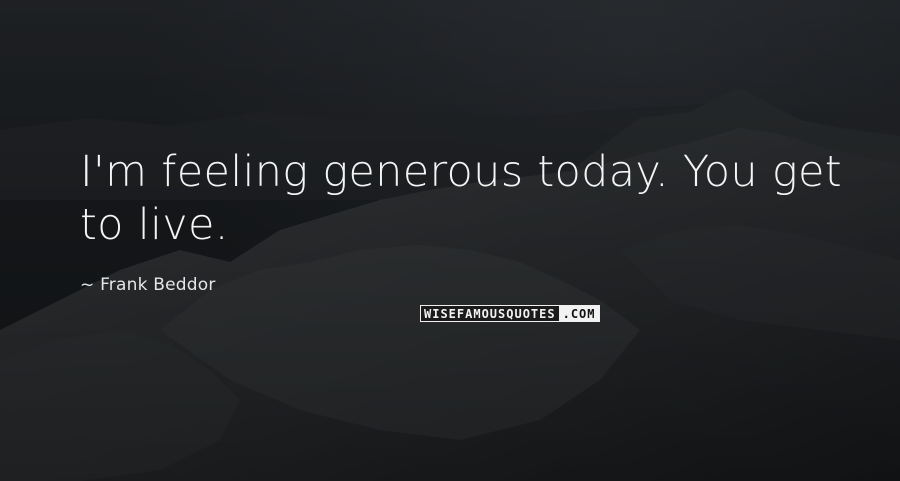  I want to click on wisefamousquotes-watermark-logo: WISEFAMOUSQUOTES .COM, so click(520, 313).